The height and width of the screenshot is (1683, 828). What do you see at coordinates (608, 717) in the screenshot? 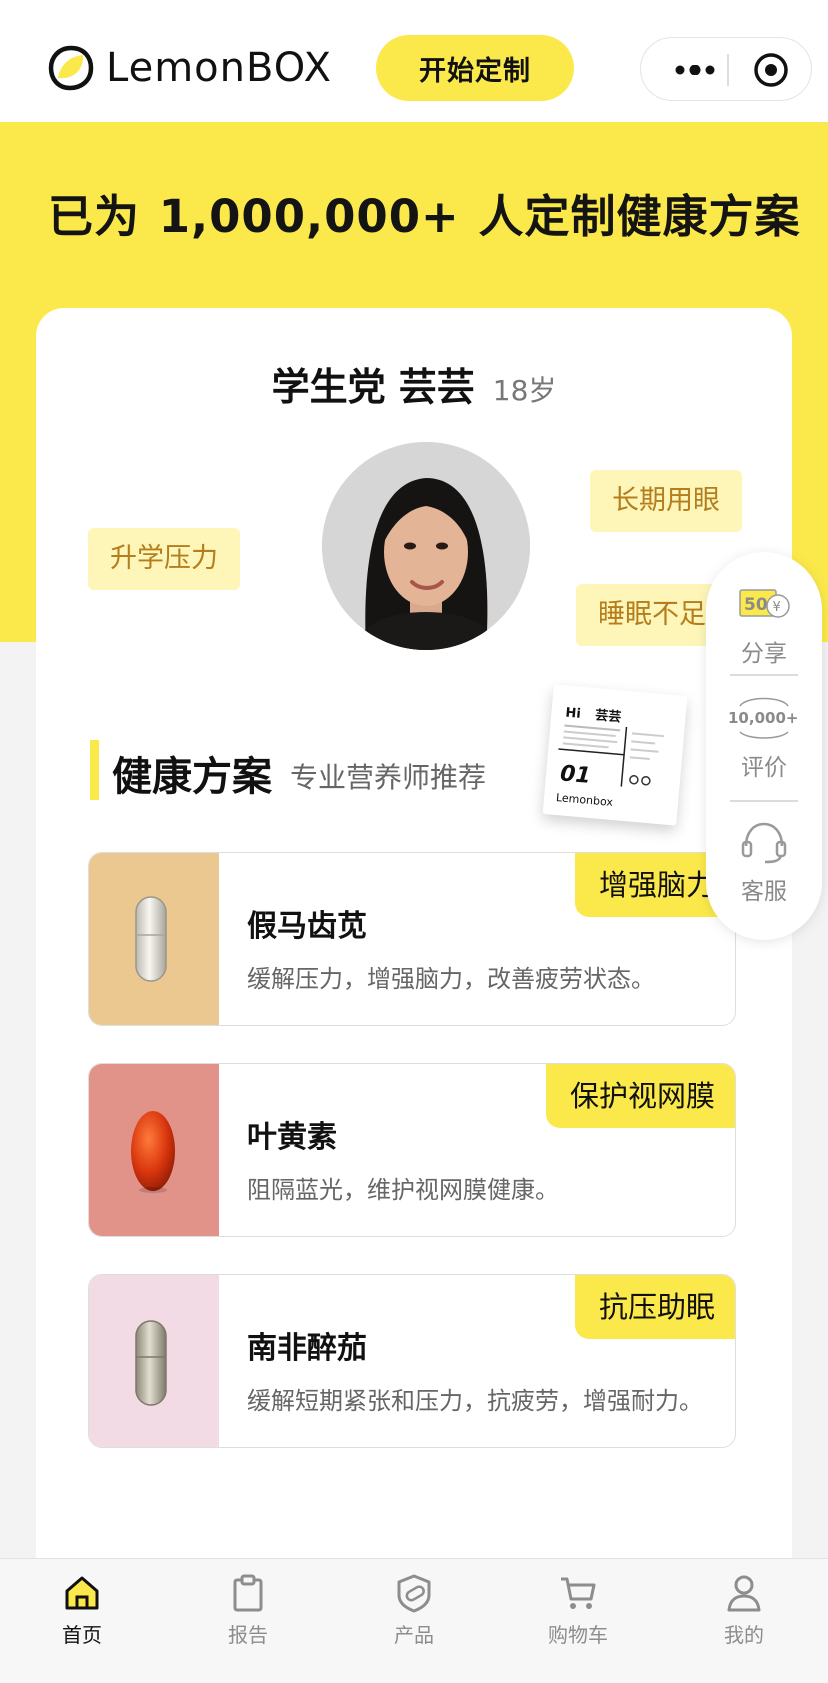
I see `report-name: 芸芸` at bounding box center [608, 717].